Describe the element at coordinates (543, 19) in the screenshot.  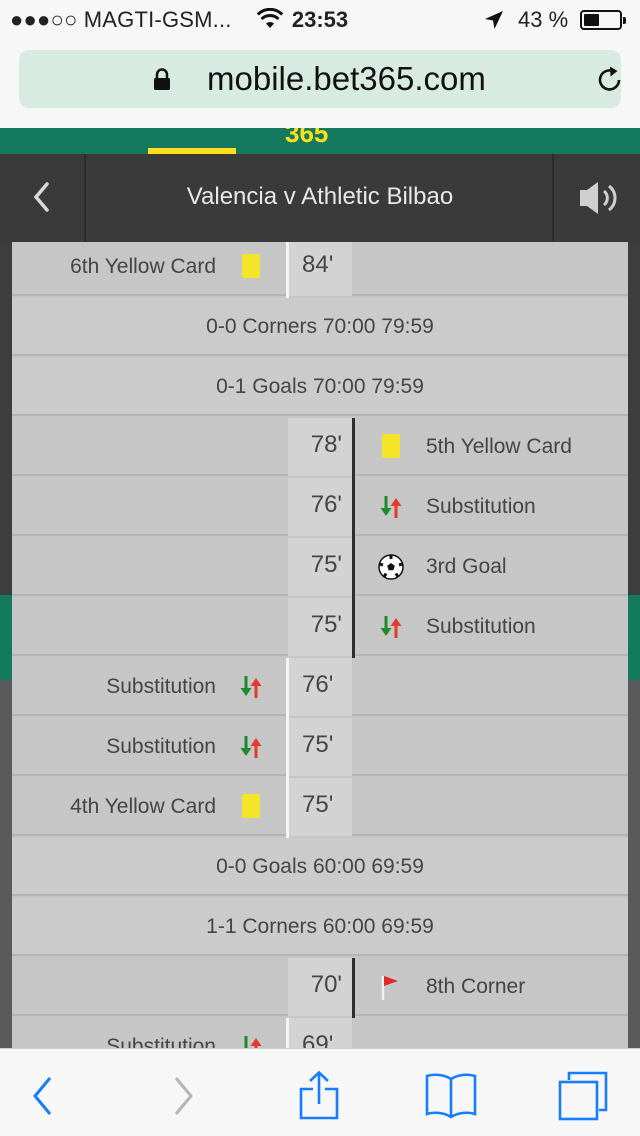
I see `battery-percent: 43 %` at that location.